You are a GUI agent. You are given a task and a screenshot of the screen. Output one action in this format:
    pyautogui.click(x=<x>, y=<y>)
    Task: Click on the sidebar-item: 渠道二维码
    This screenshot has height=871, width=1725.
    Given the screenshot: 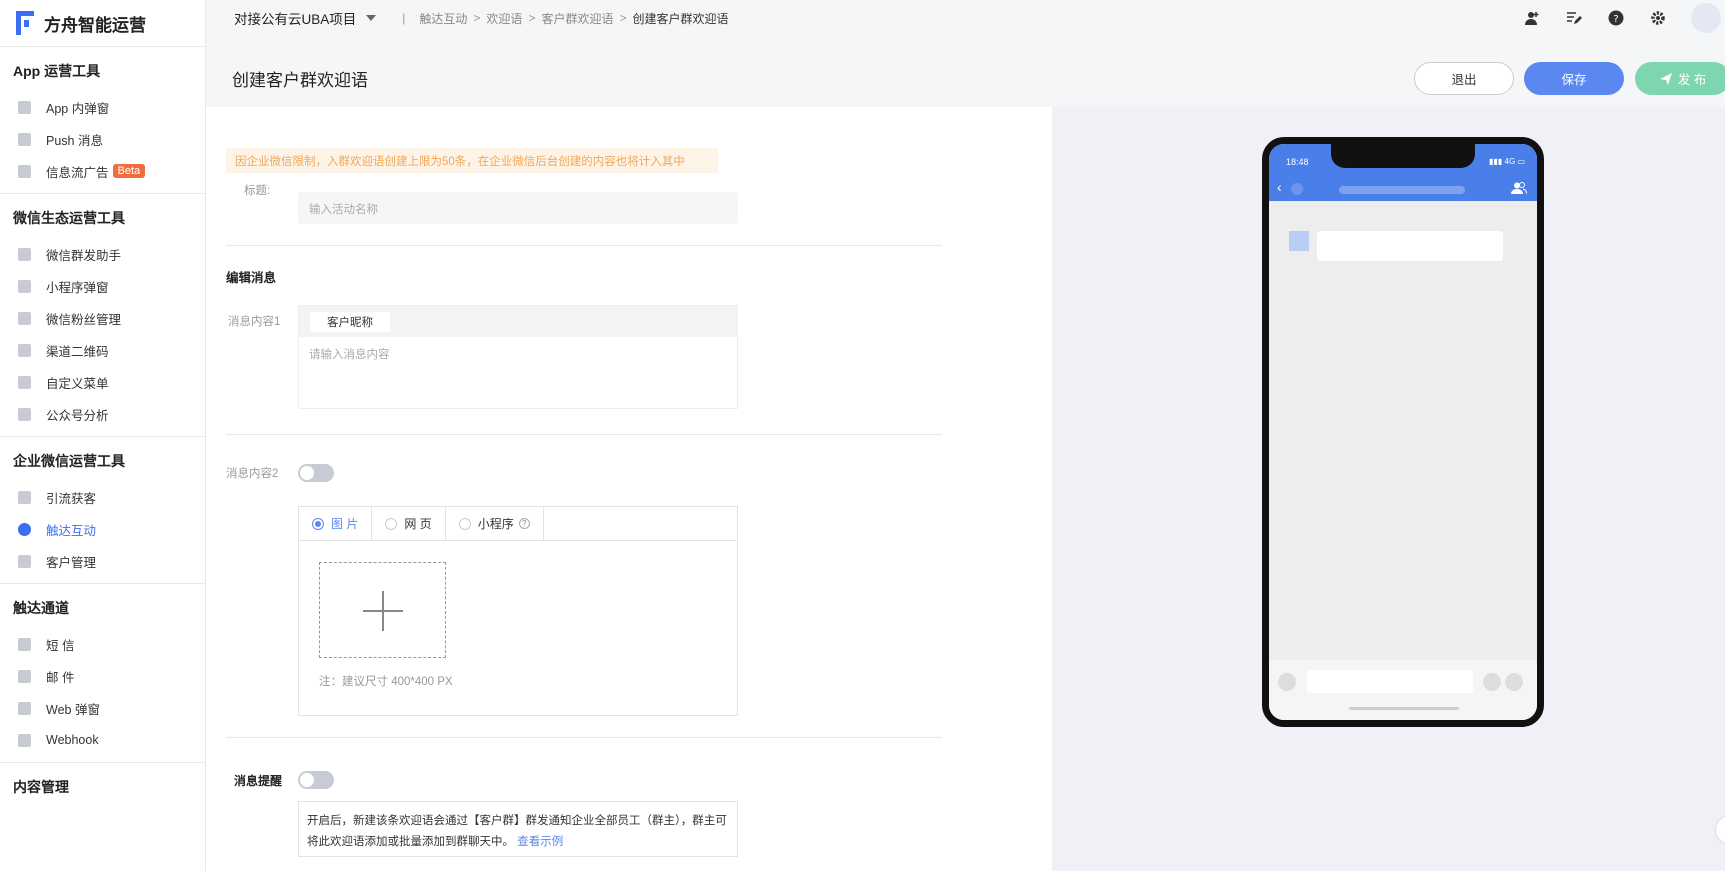 What is the action you would take?
    pyautogui.click(x=102, y=350)
    